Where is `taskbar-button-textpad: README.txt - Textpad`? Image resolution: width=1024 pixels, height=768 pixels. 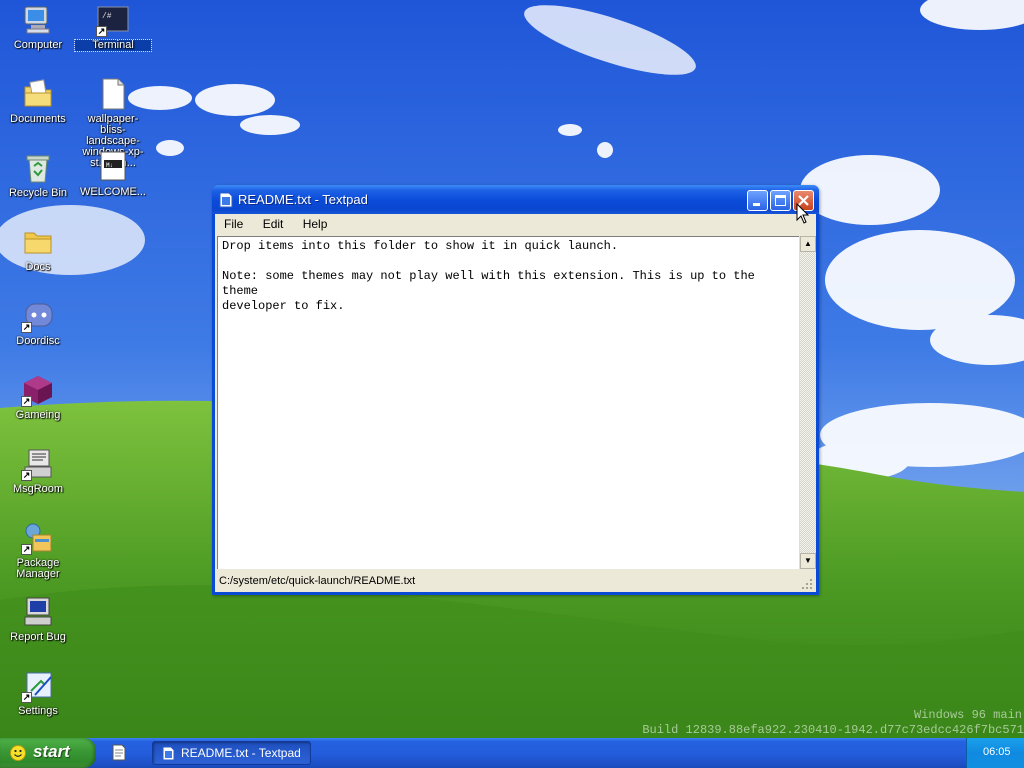 taskbar-button-textpad: README.txt - Textpad is located at coordinates (231, 753).